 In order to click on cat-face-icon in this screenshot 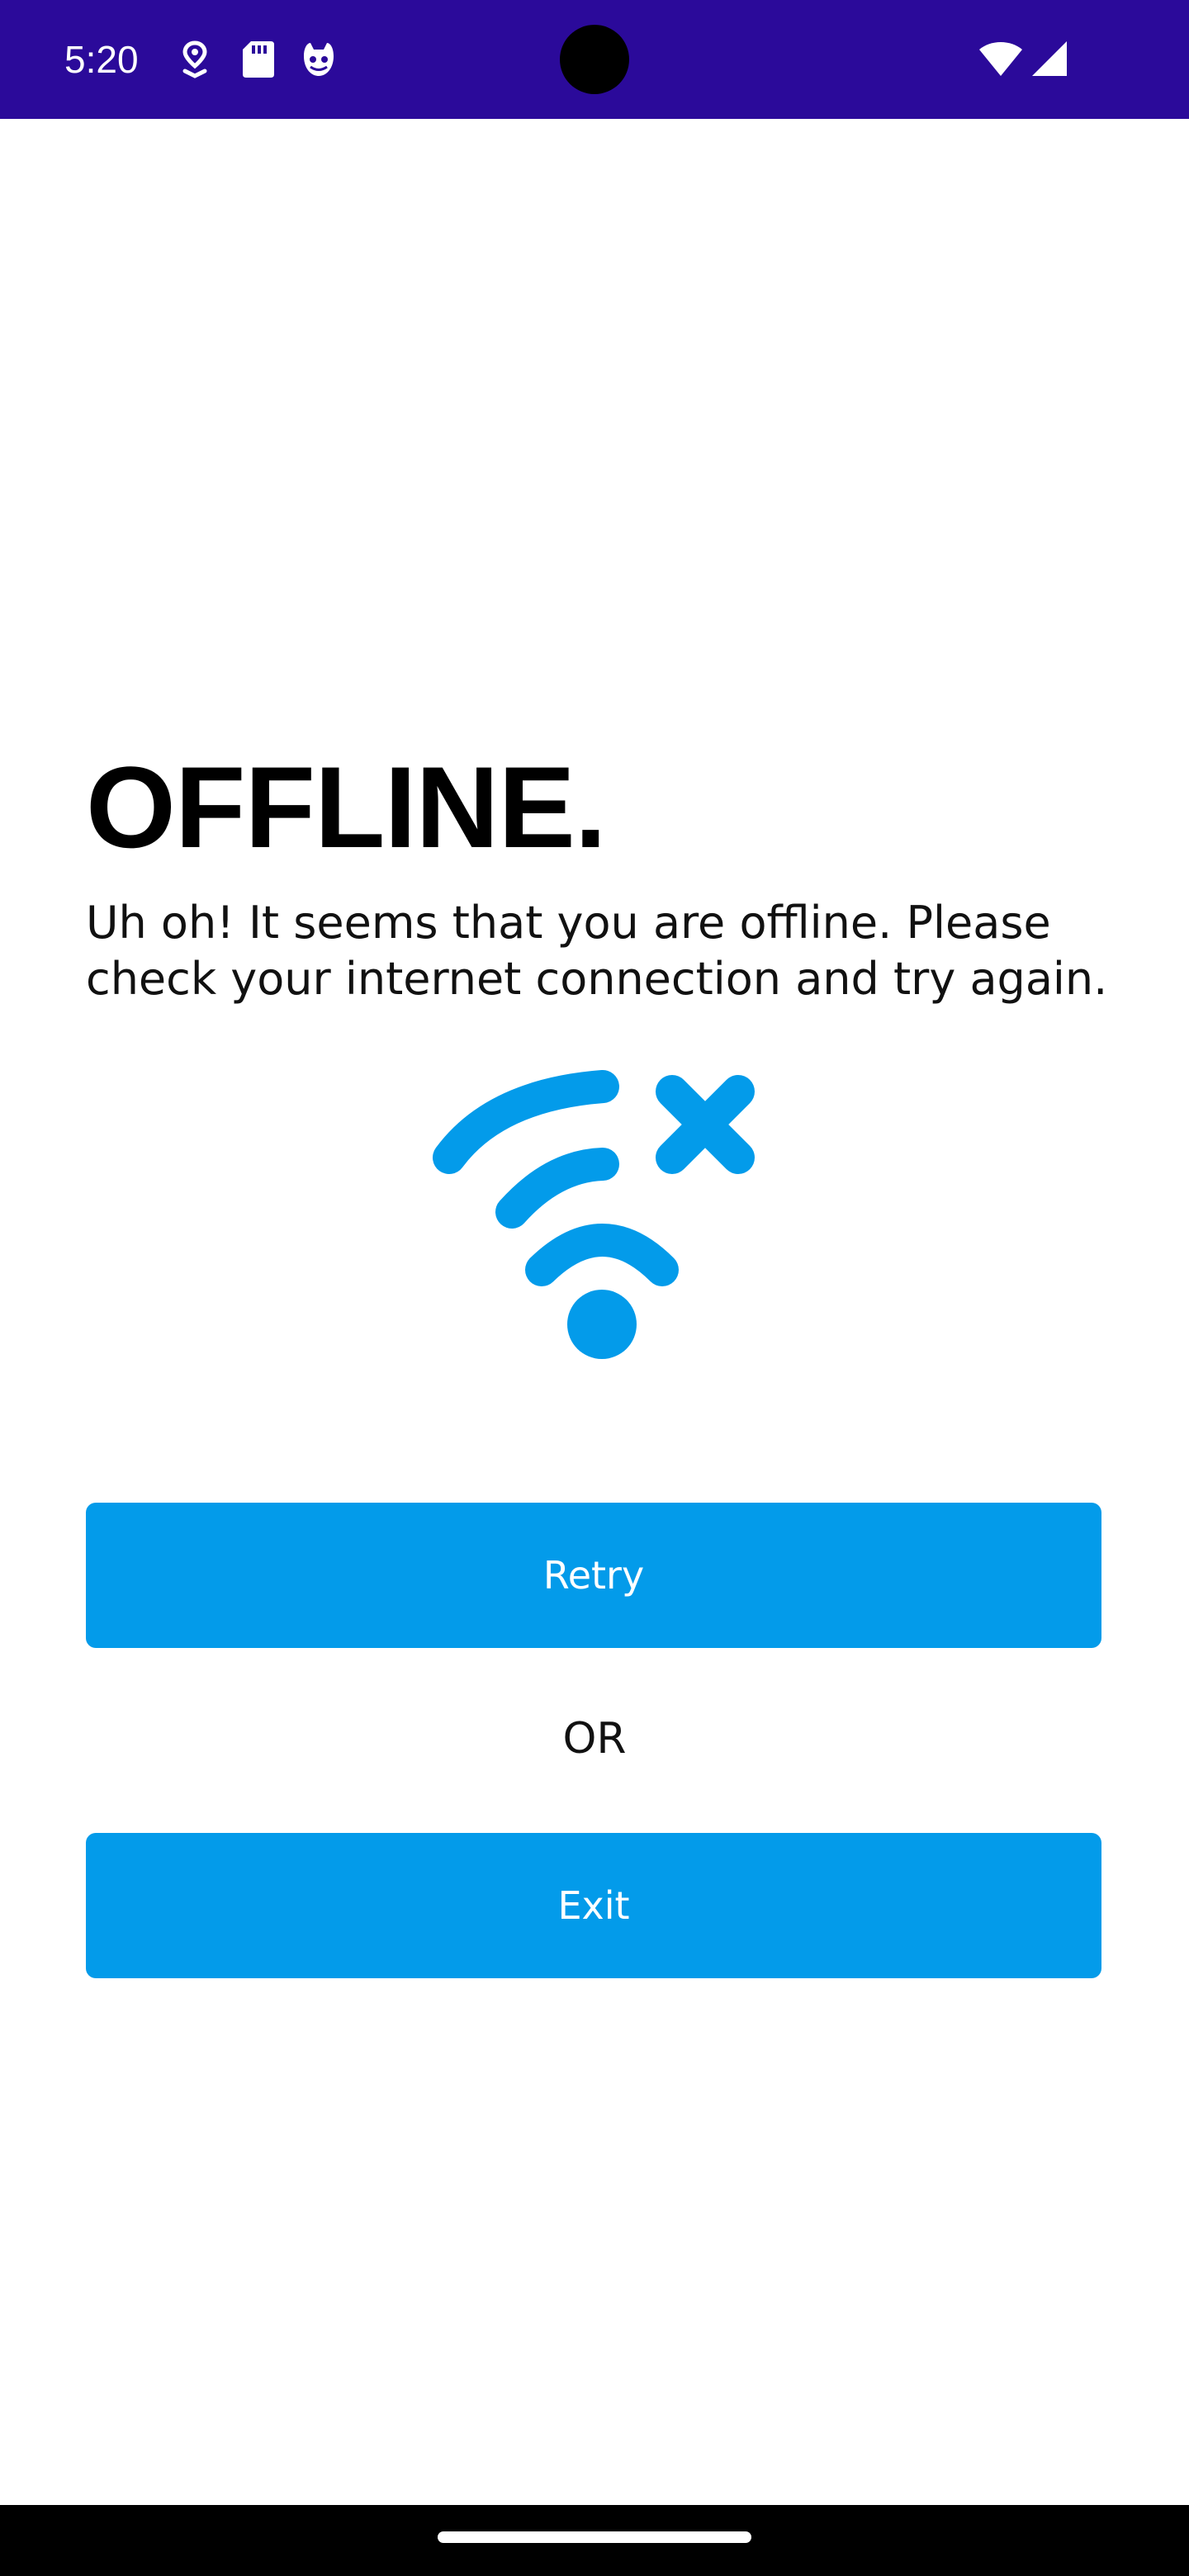, I will do `click(319, 59)`.